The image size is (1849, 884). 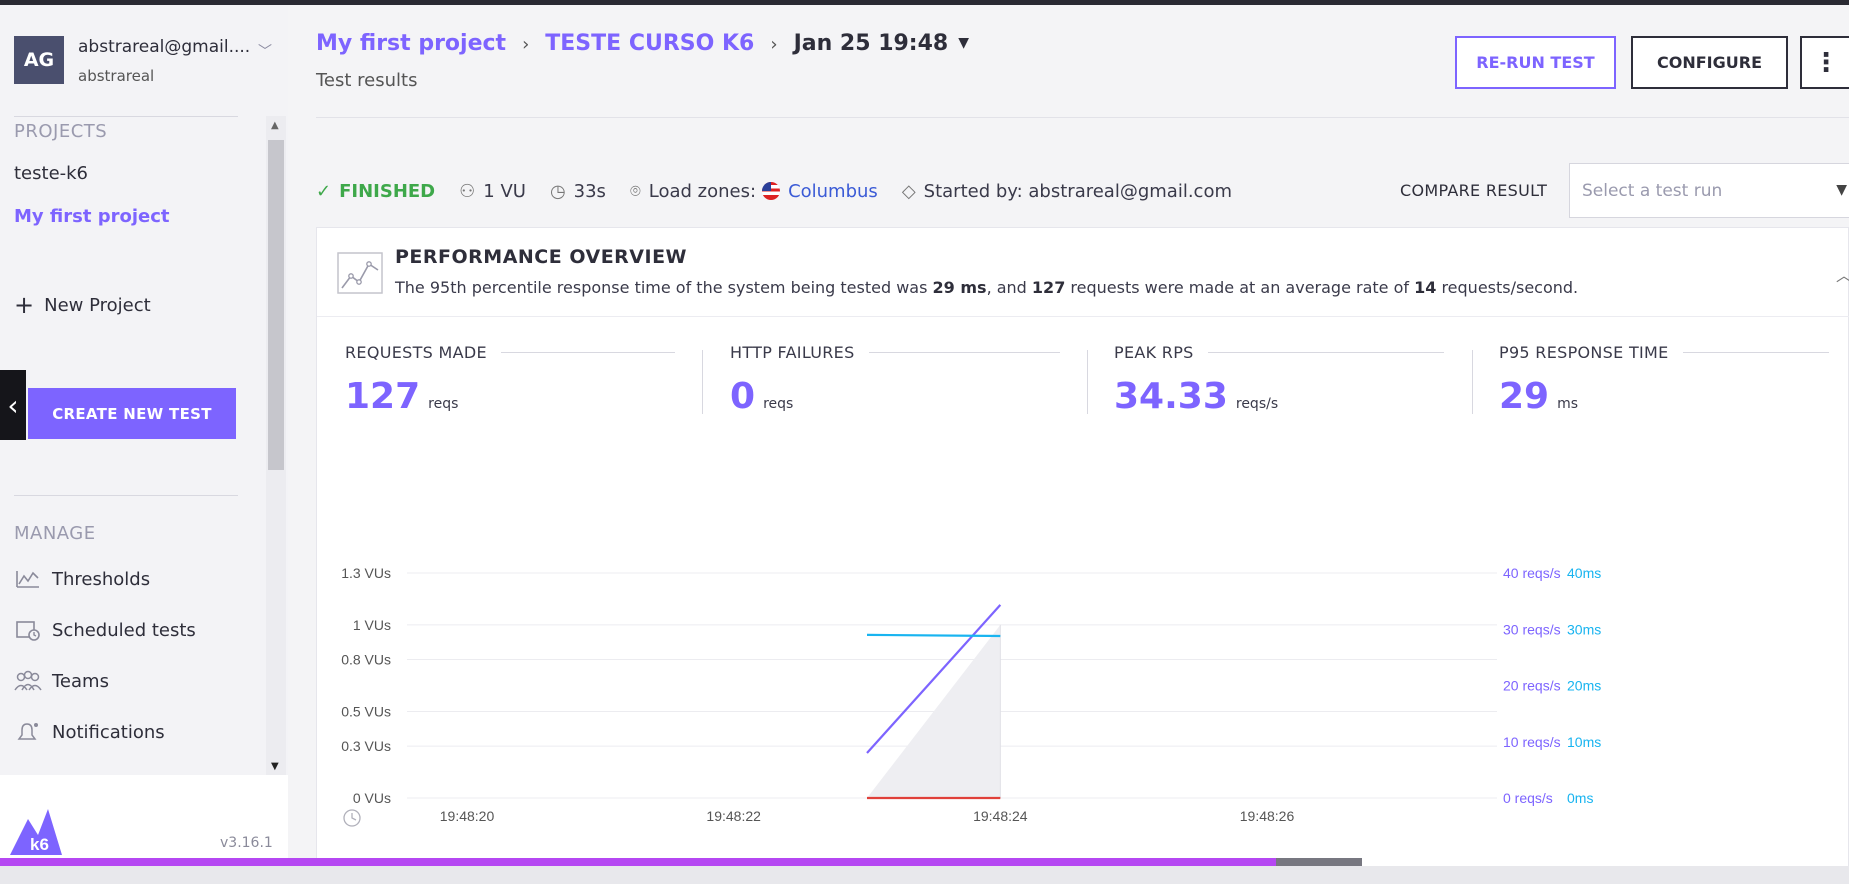 What do you see at coordinates (1154, 352) in the screenshot?
I see `metric-label: PEAK RPS` at bounding box center [1154, 352].